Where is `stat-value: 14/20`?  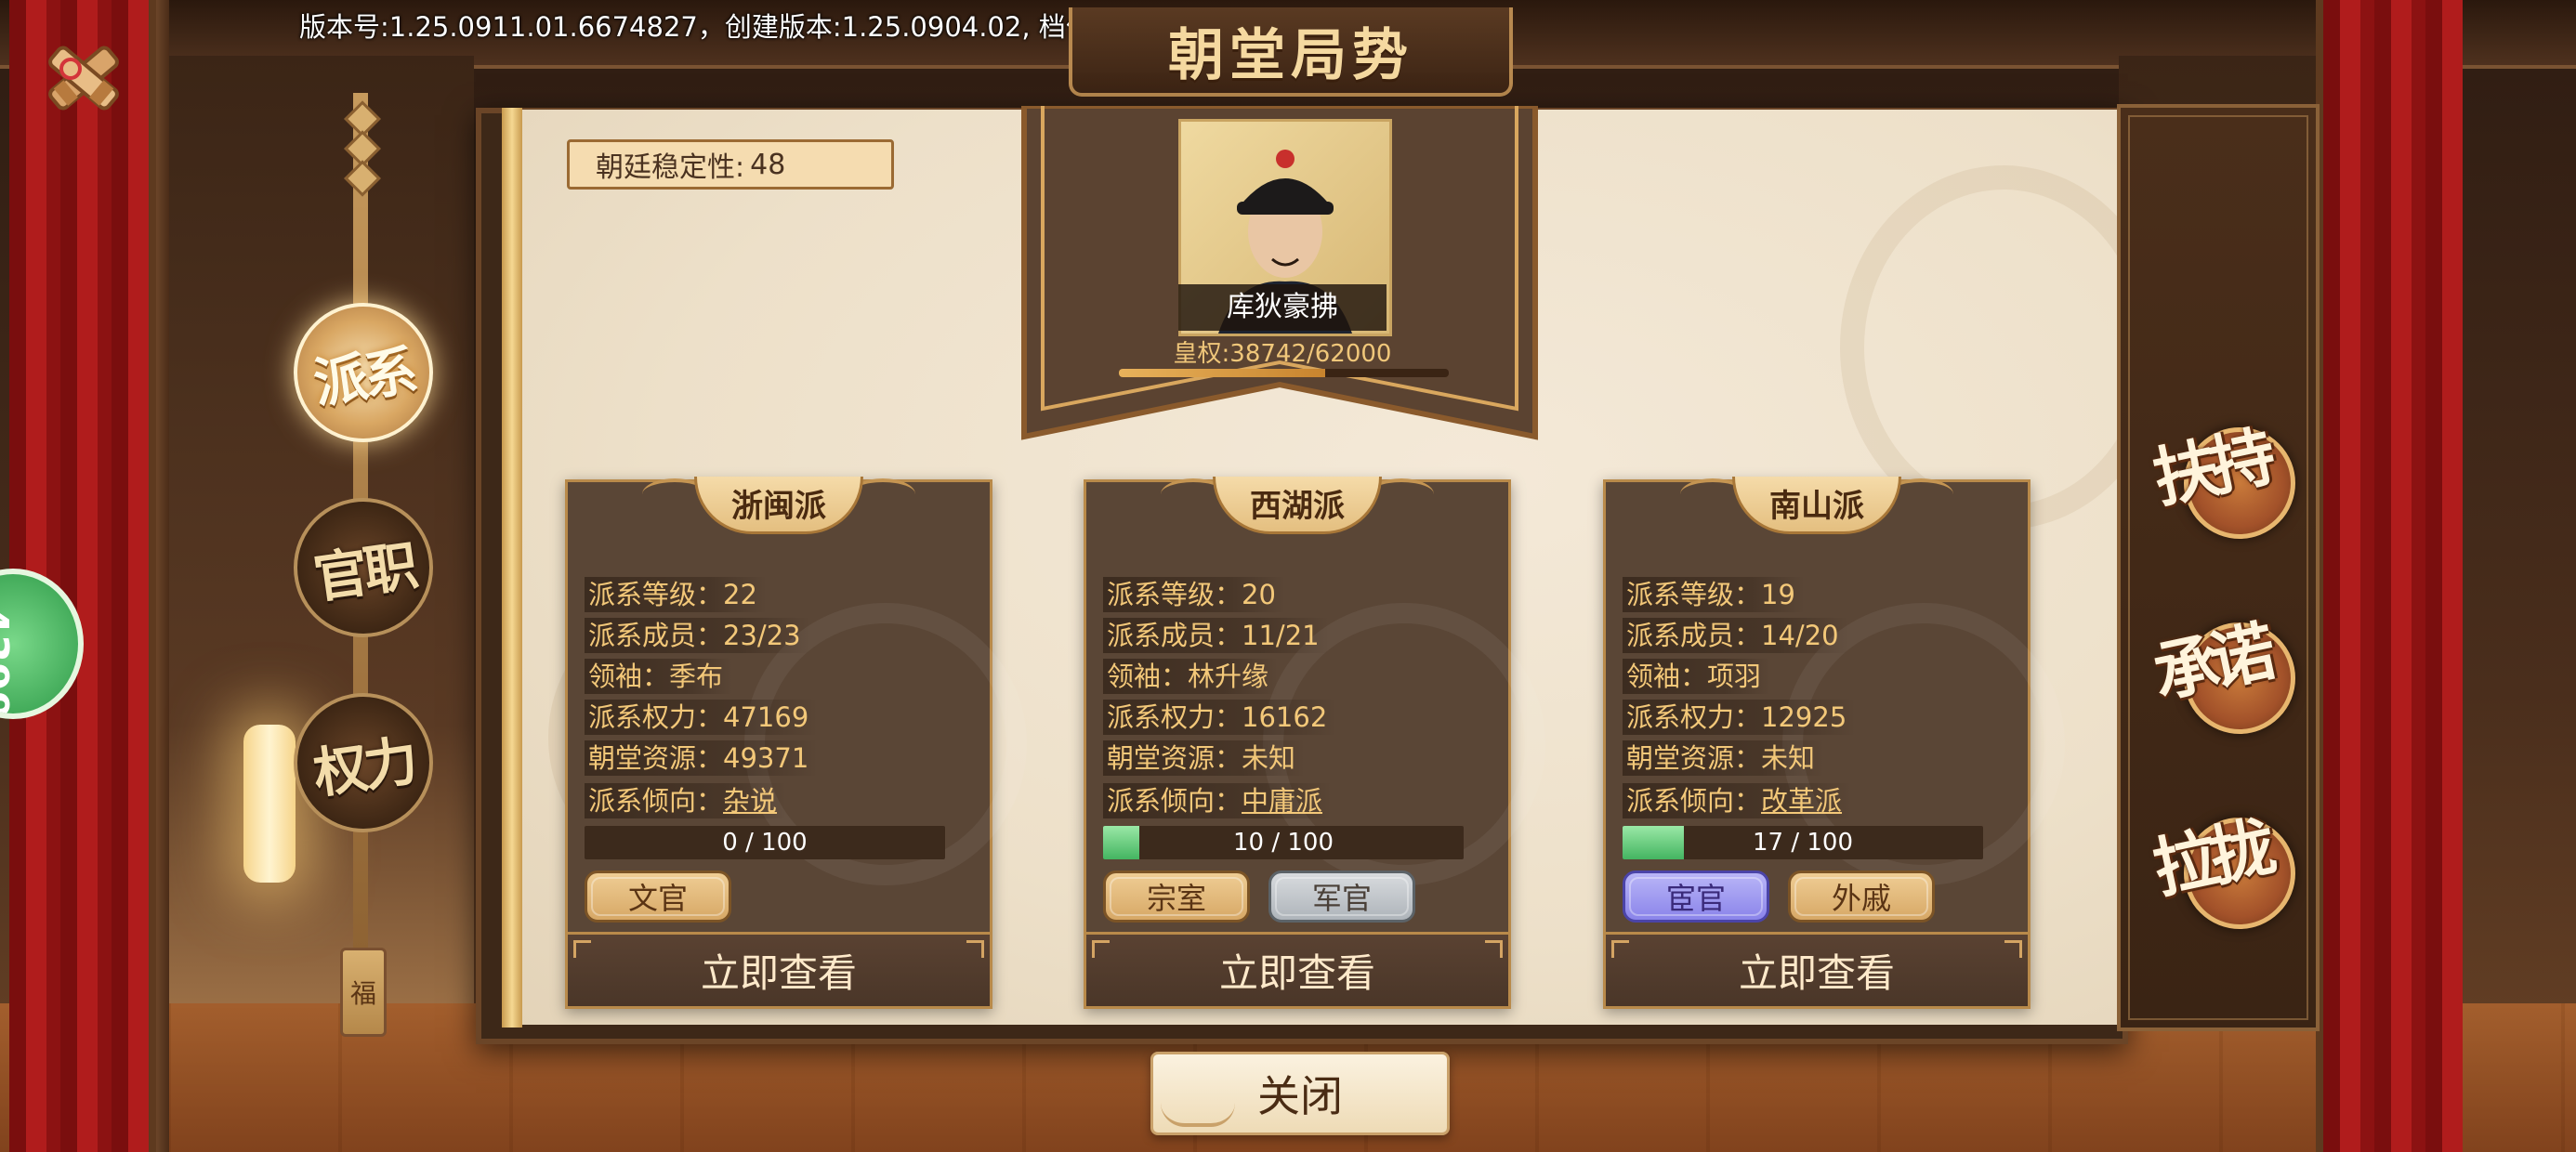
stat-value: 14/20 is located at coordinates (1800, 635).